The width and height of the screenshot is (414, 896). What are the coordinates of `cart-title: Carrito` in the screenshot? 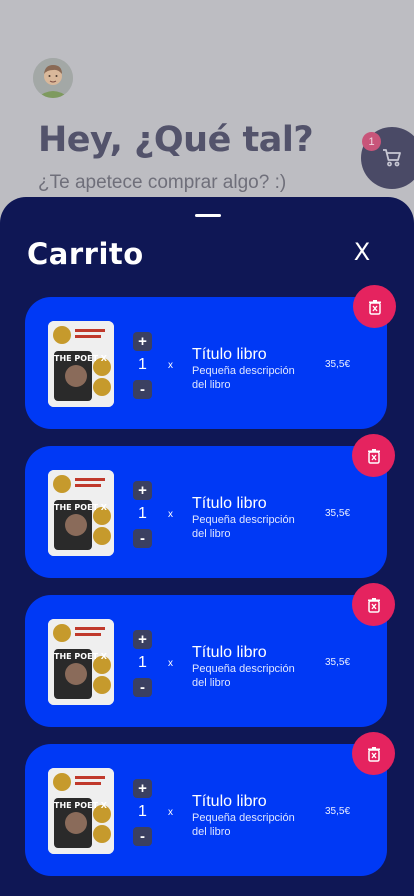 It's located at (85, 254).